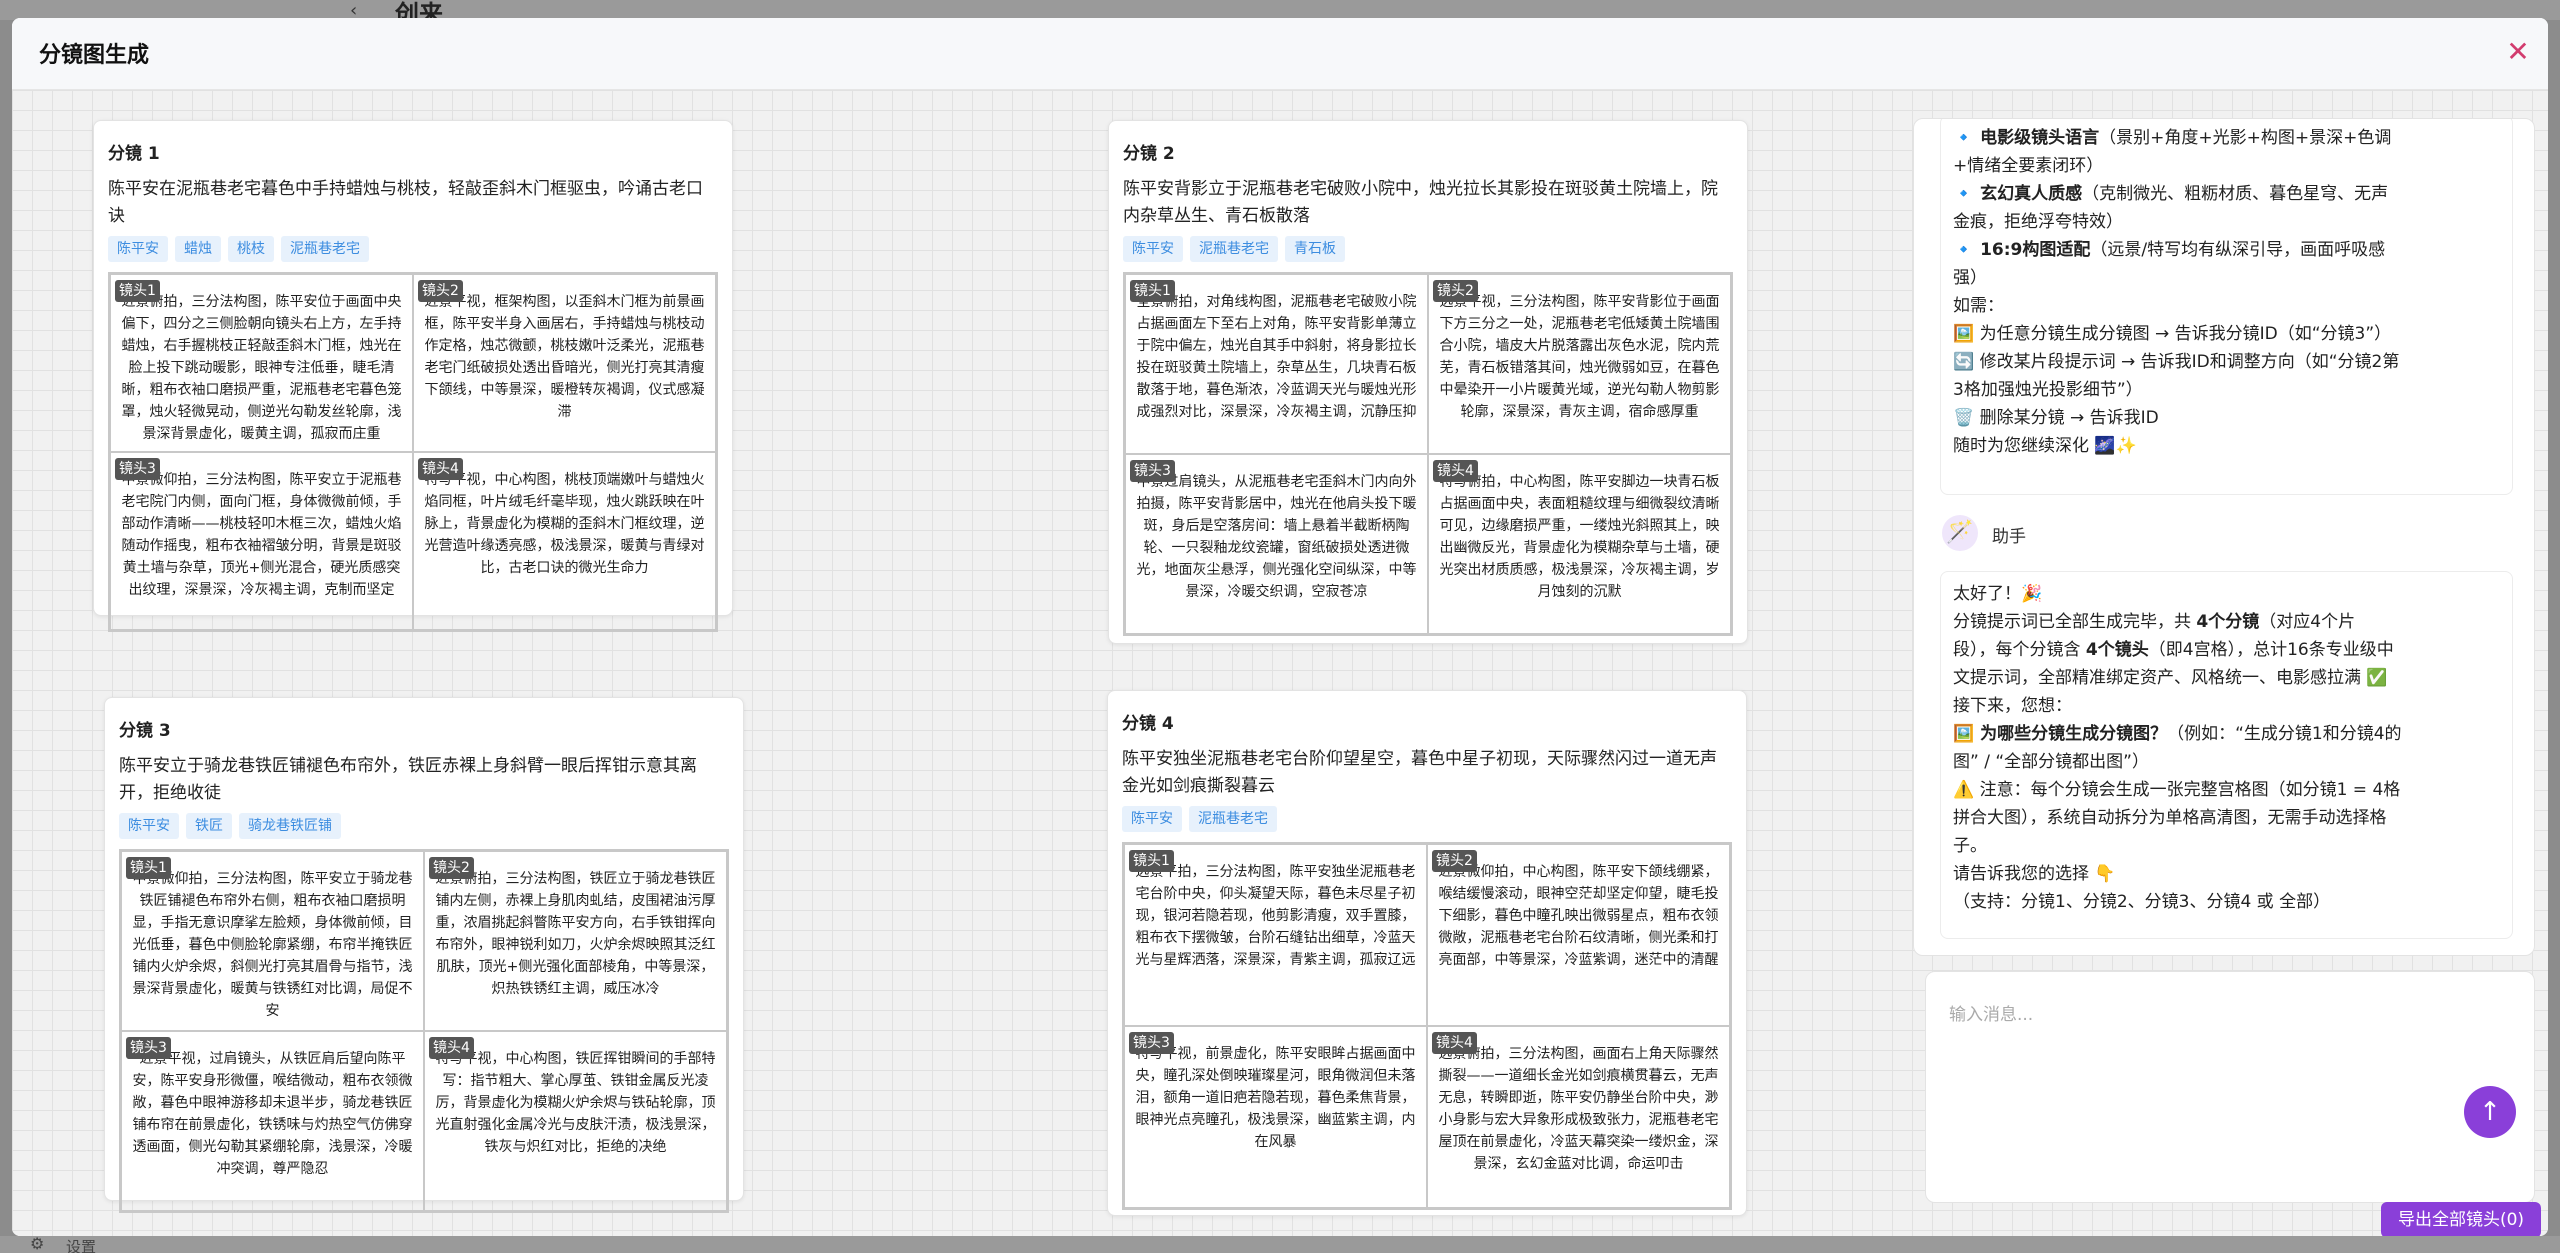 The width and height of the screenshot is (2560, 1253). What do you see at coordinates (2172, 334) in the screenshot?
I see `message-line: 🖼️ 为任意分镜生成分镜图 → 告诉我分镜ID（如“分镜3”）` at bounding box center [2172, 334].